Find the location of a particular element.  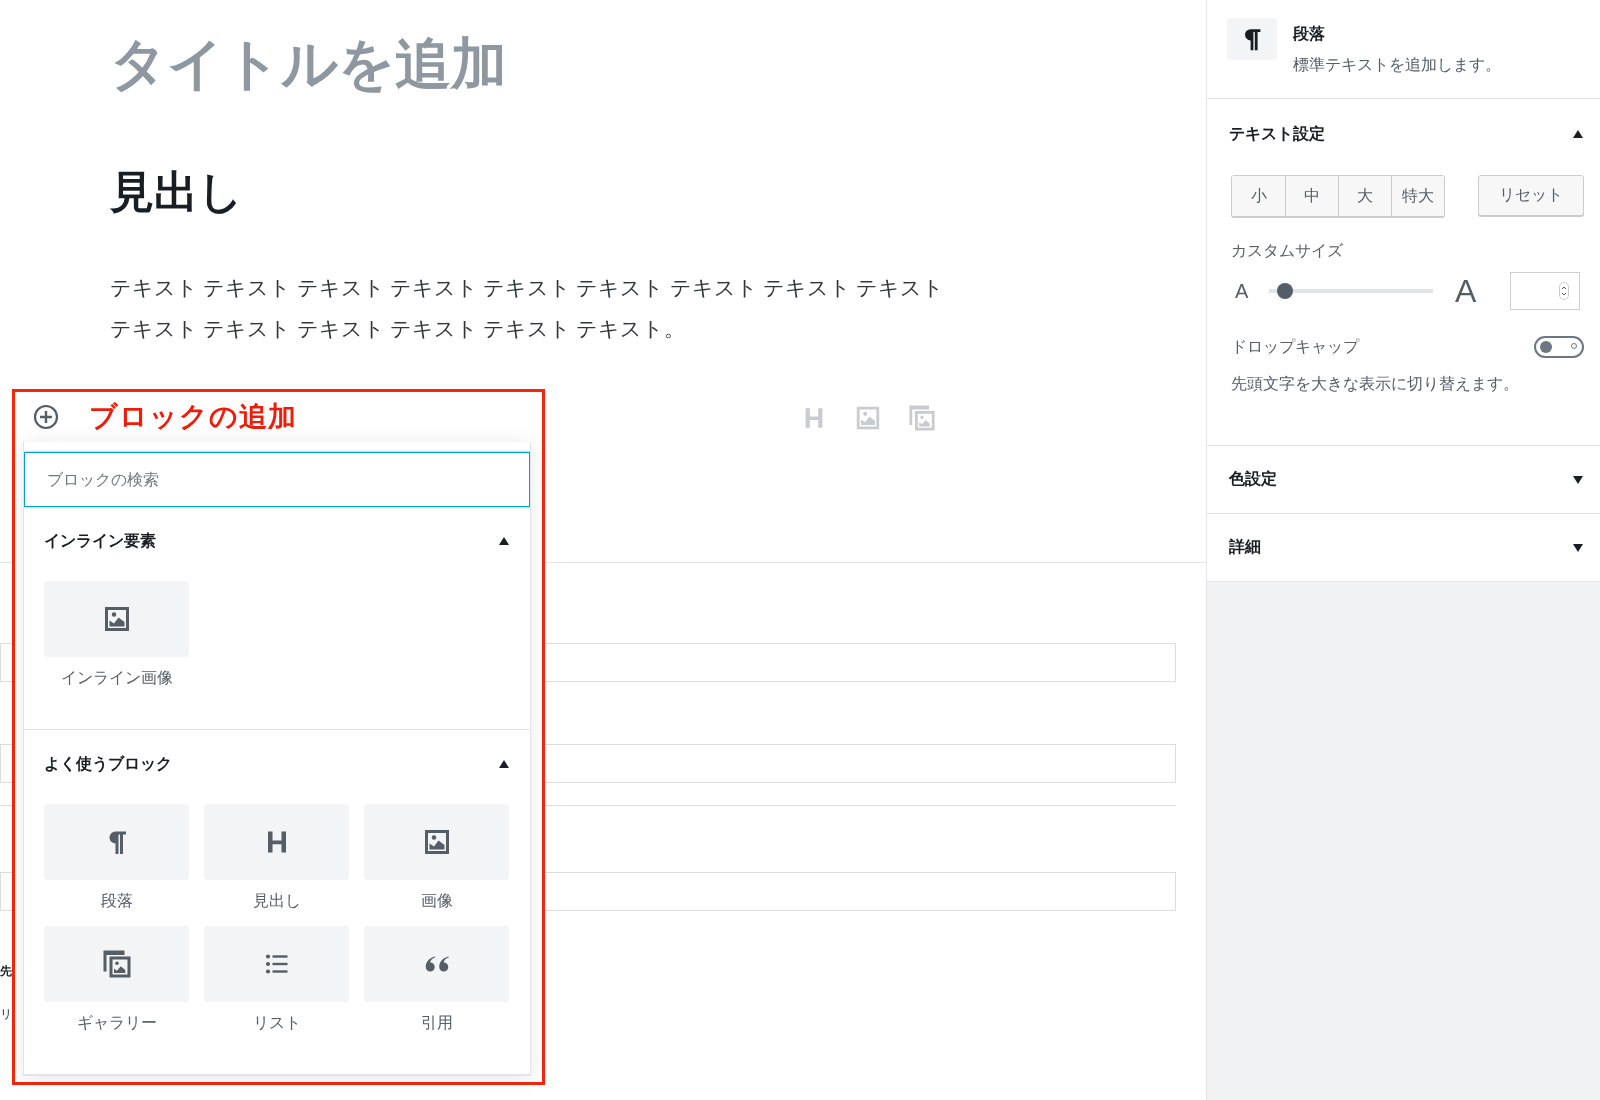

add-block-icon is located at coordinates (46, 417).